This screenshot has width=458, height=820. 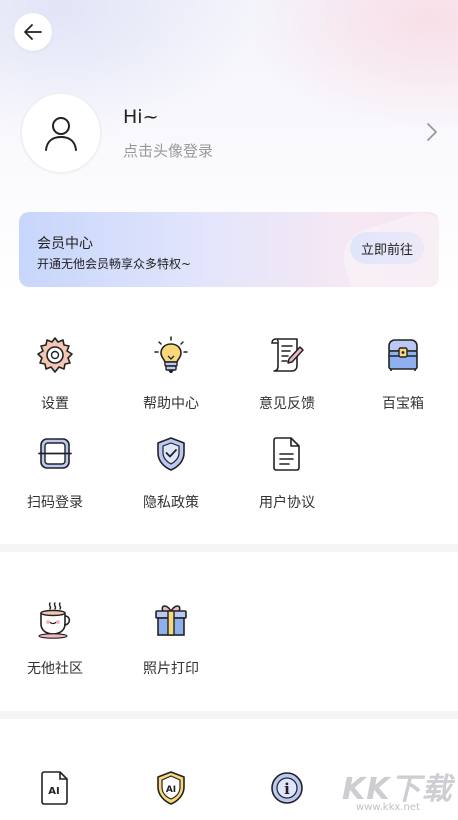 I want to click on info-icon: i, so click(x=287, y=788).